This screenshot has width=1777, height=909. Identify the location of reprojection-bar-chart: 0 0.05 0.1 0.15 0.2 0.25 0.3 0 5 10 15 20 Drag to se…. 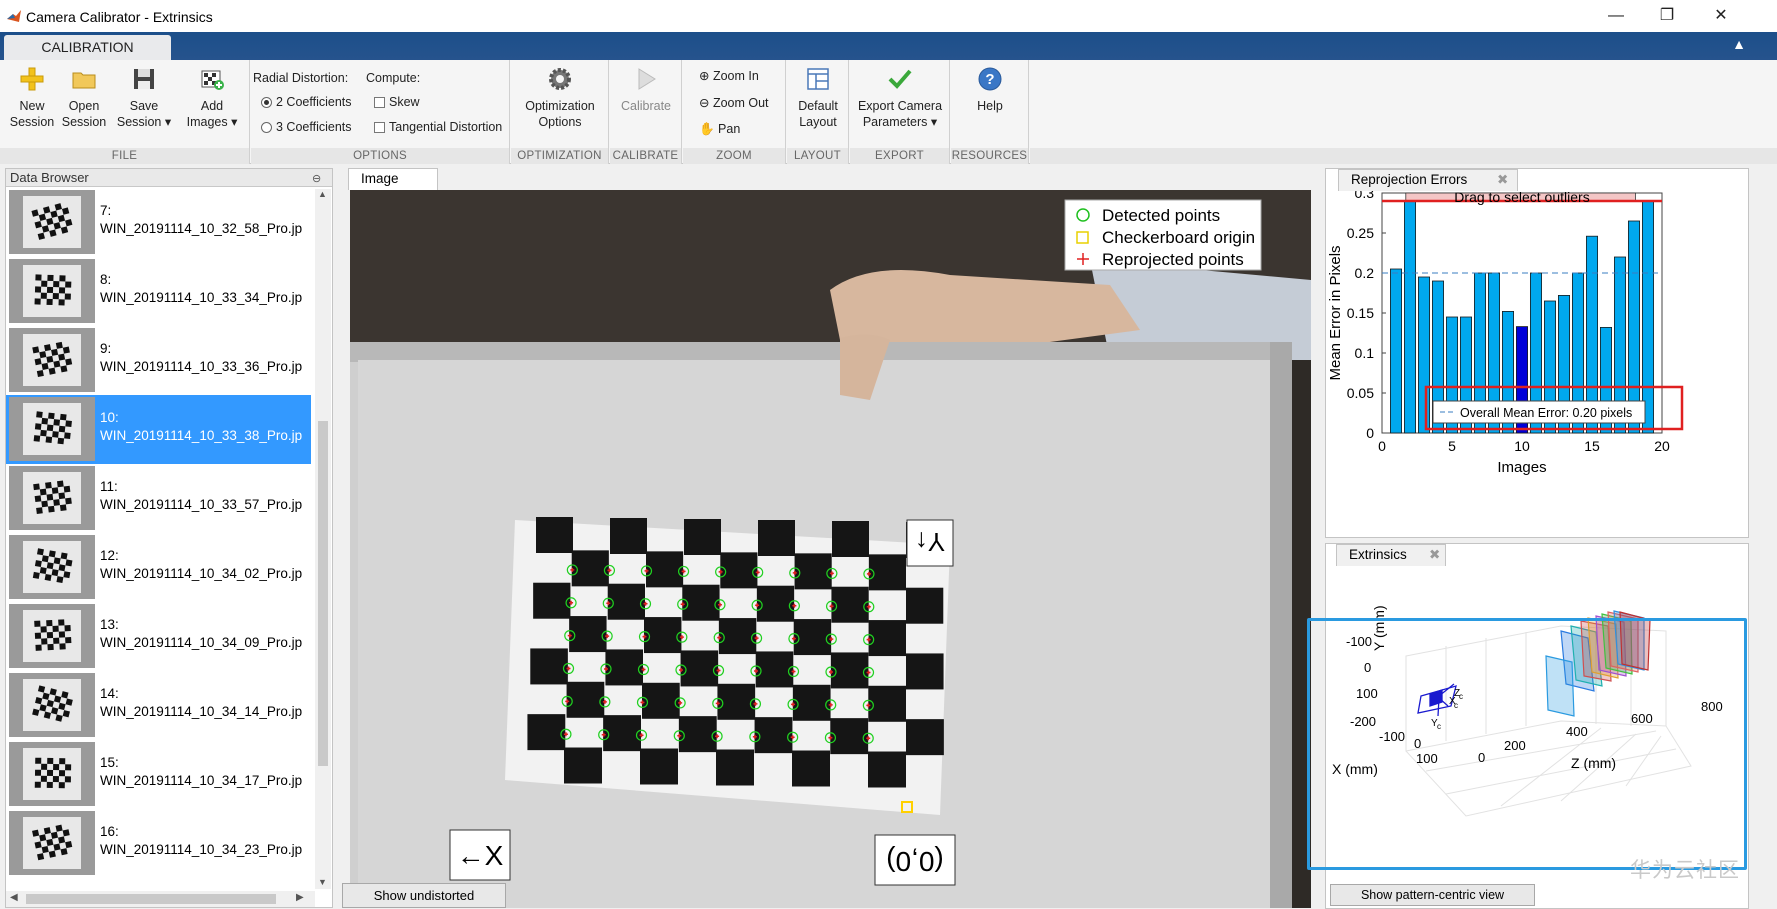
(1537, 364).